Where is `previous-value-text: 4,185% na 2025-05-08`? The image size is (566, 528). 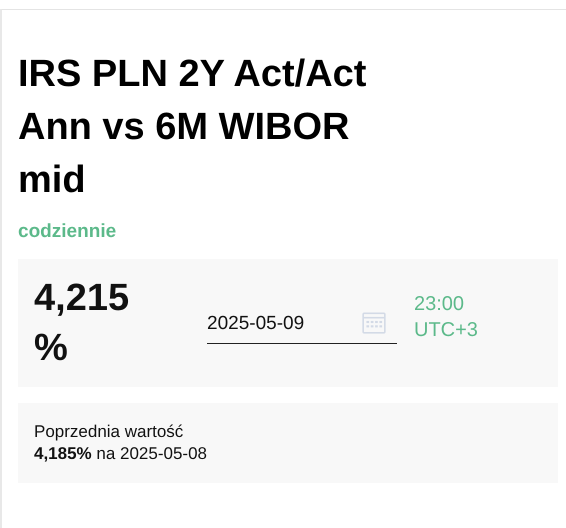 previous-value-text: 4,185% na 2025-05-08 is located at coordinates (121, 454).